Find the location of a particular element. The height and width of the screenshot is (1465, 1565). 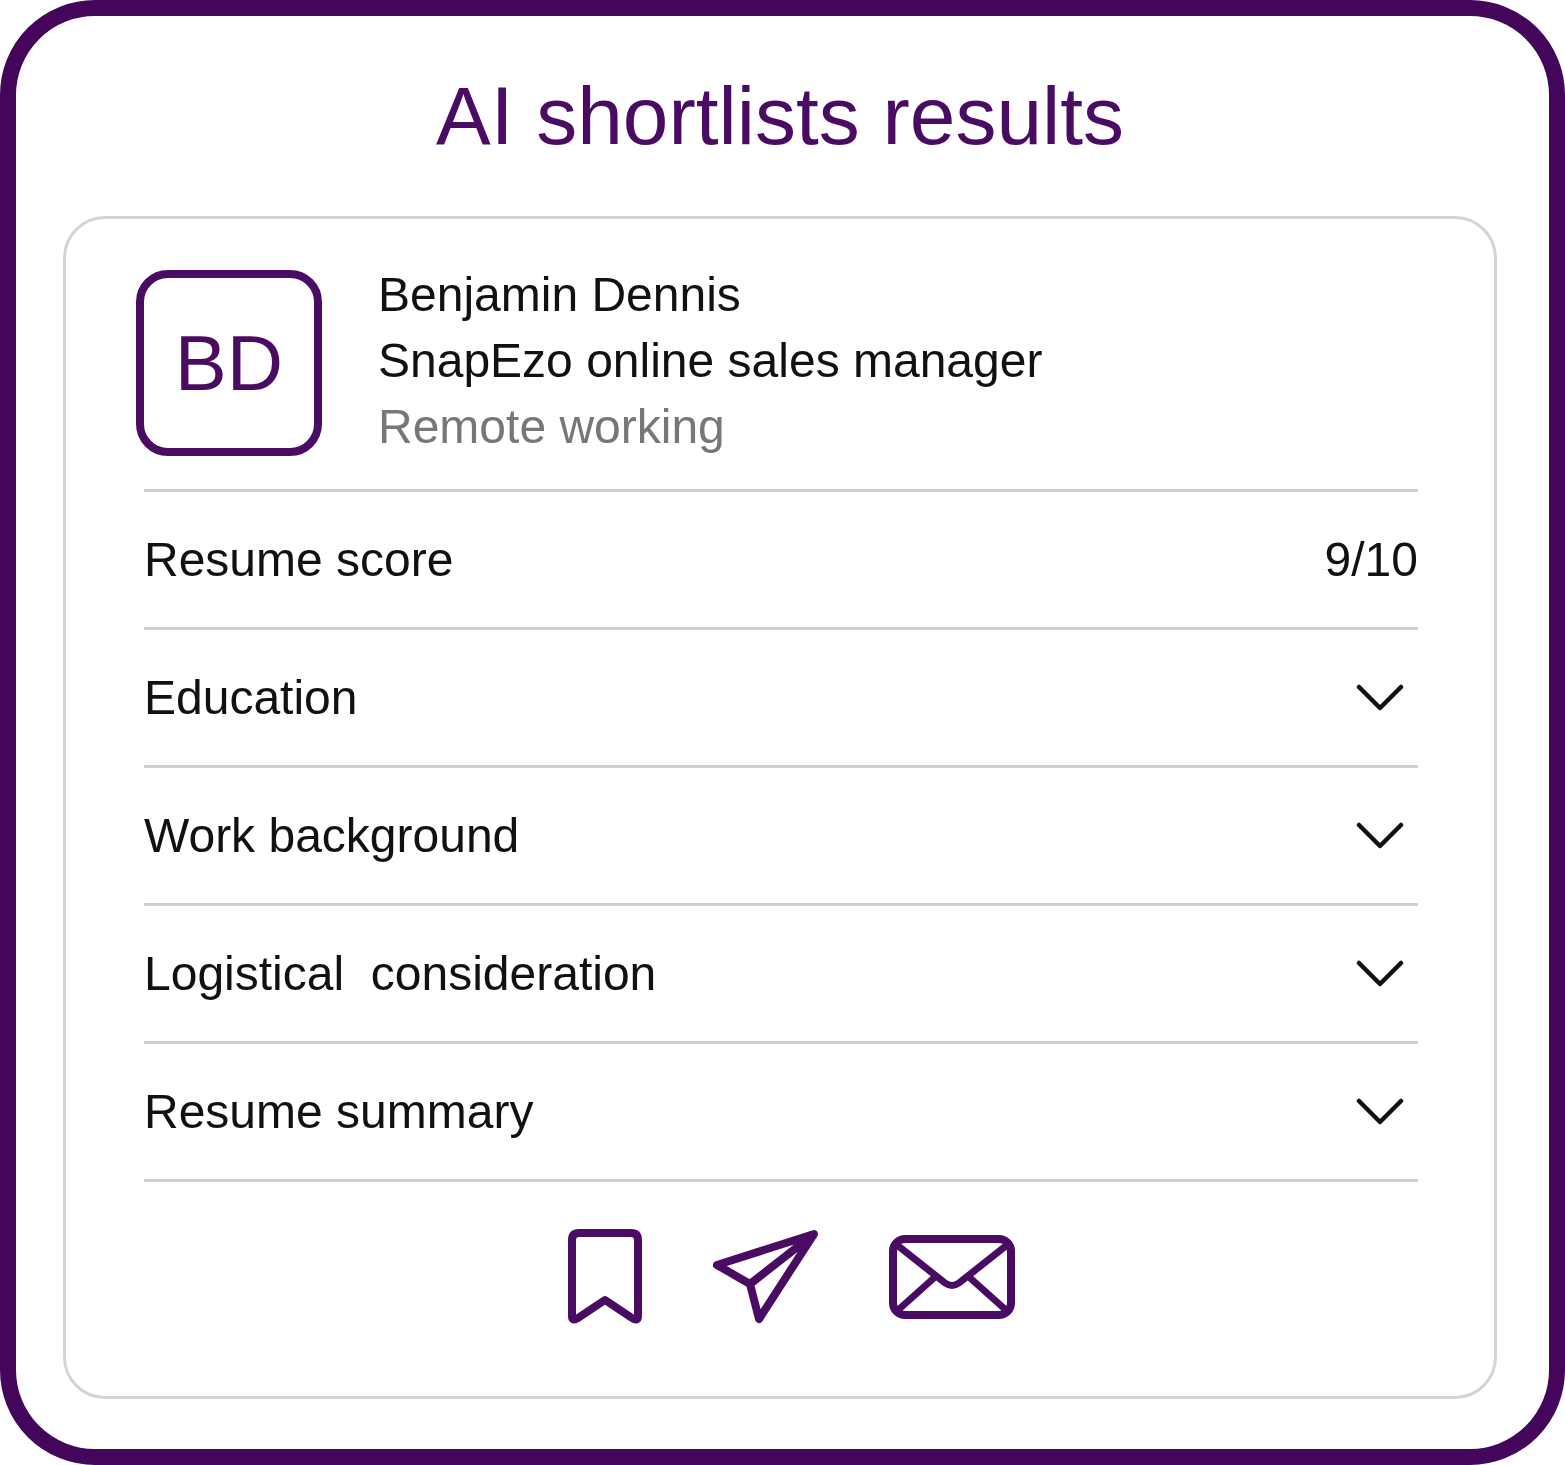

section-label: Logistical consideration is located at coordinates (400, 973).